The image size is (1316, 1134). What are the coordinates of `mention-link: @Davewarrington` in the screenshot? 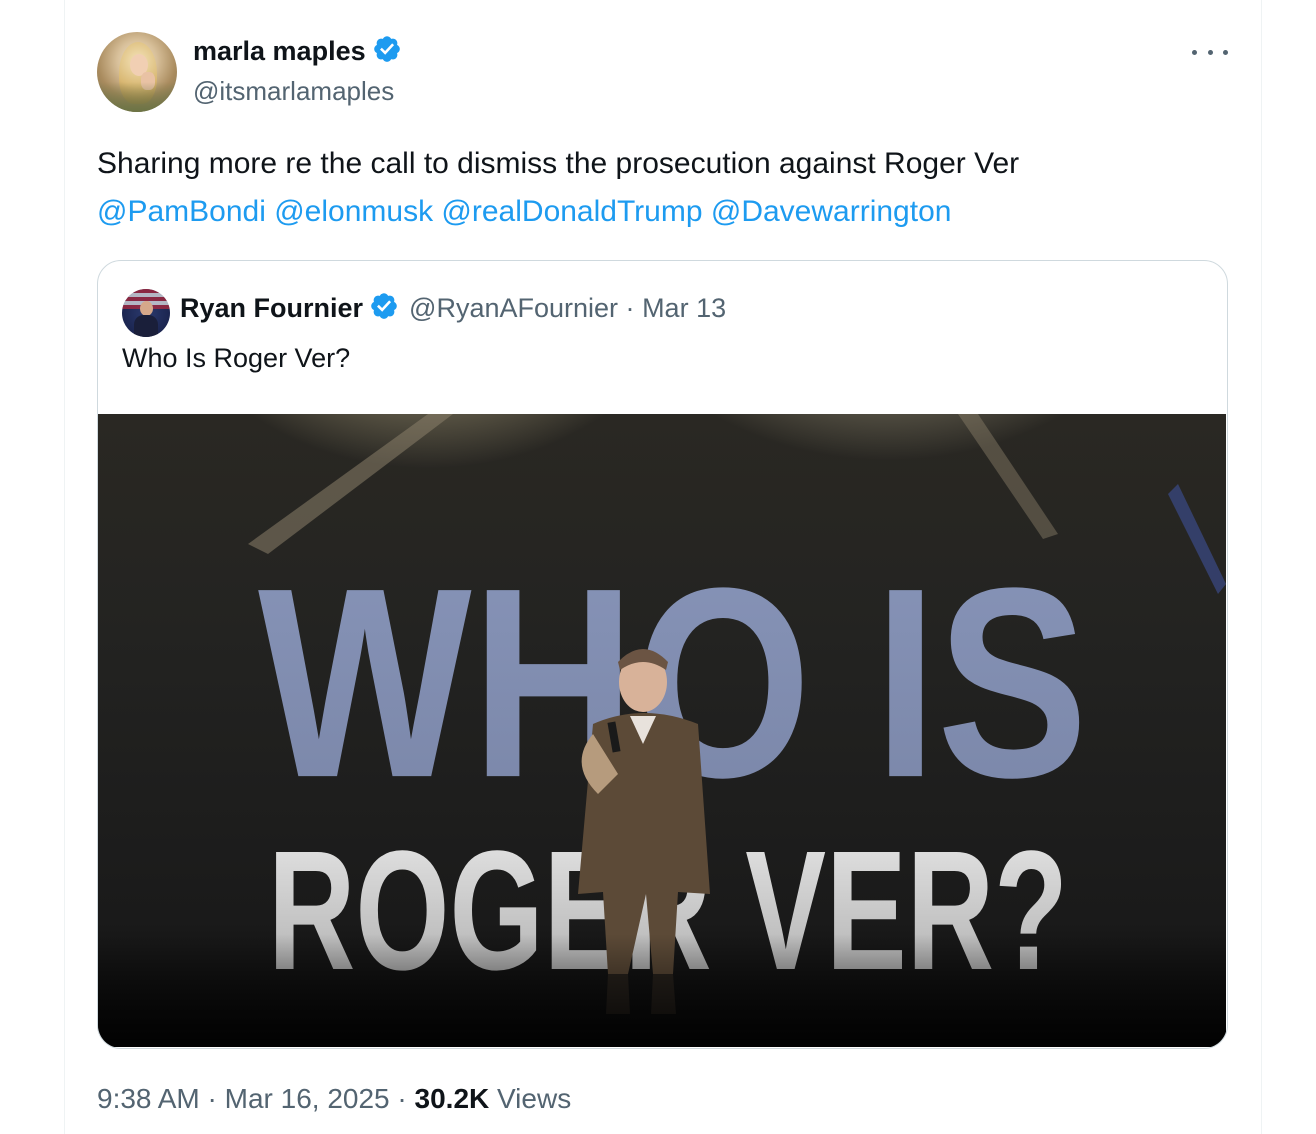 It's located at (831, 211).